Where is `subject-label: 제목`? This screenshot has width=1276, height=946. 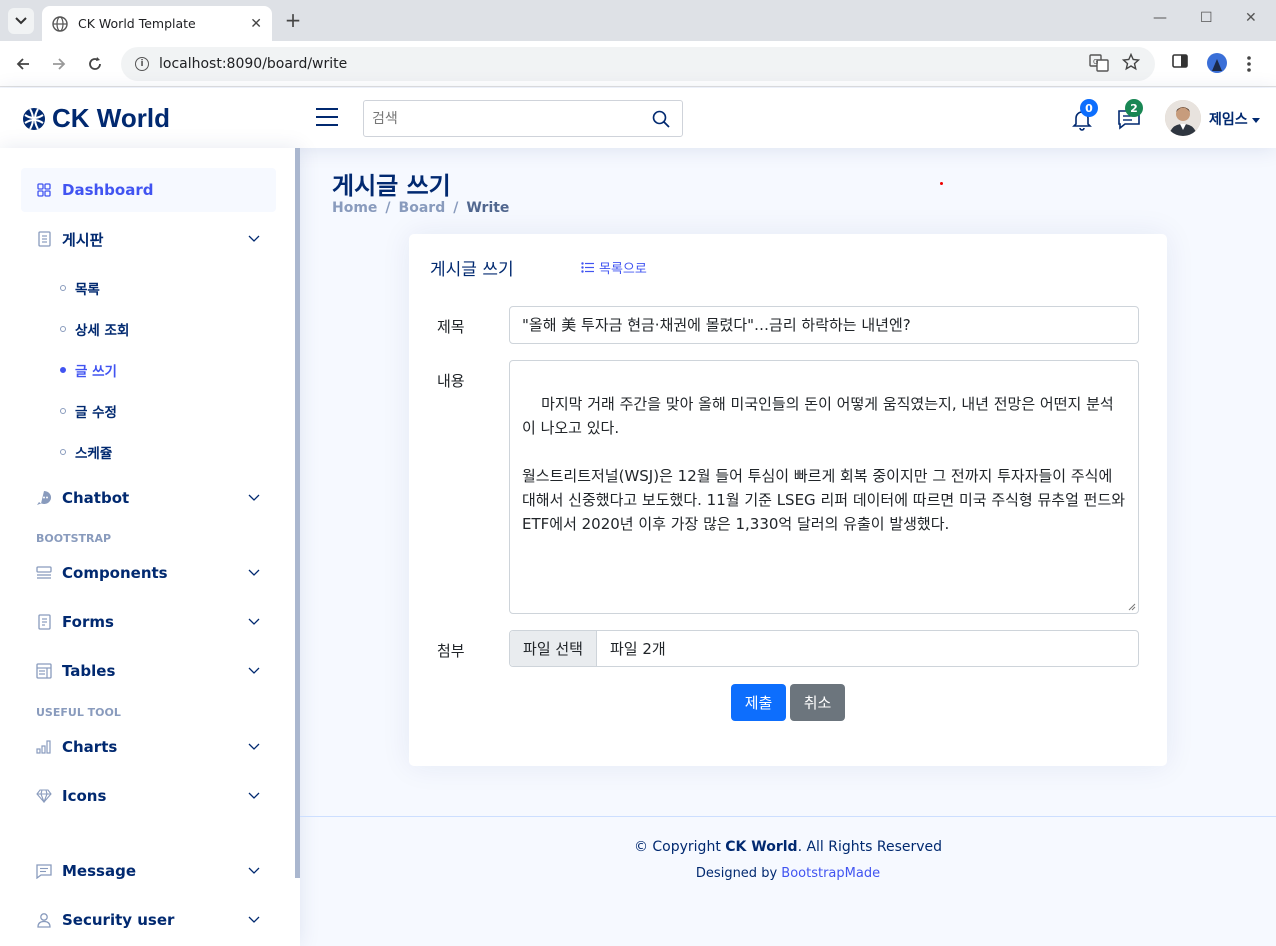
subject-label: 제목 is located at coordinates (451, 327).